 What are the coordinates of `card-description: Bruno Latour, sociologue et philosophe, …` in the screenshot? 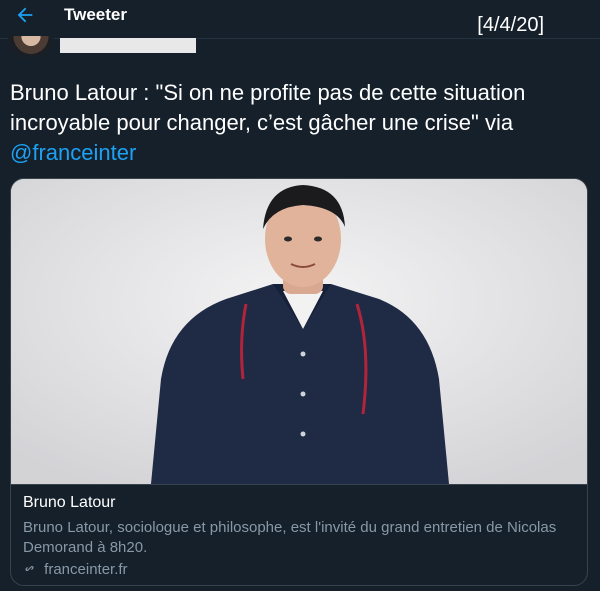 It's located at (290, 537).